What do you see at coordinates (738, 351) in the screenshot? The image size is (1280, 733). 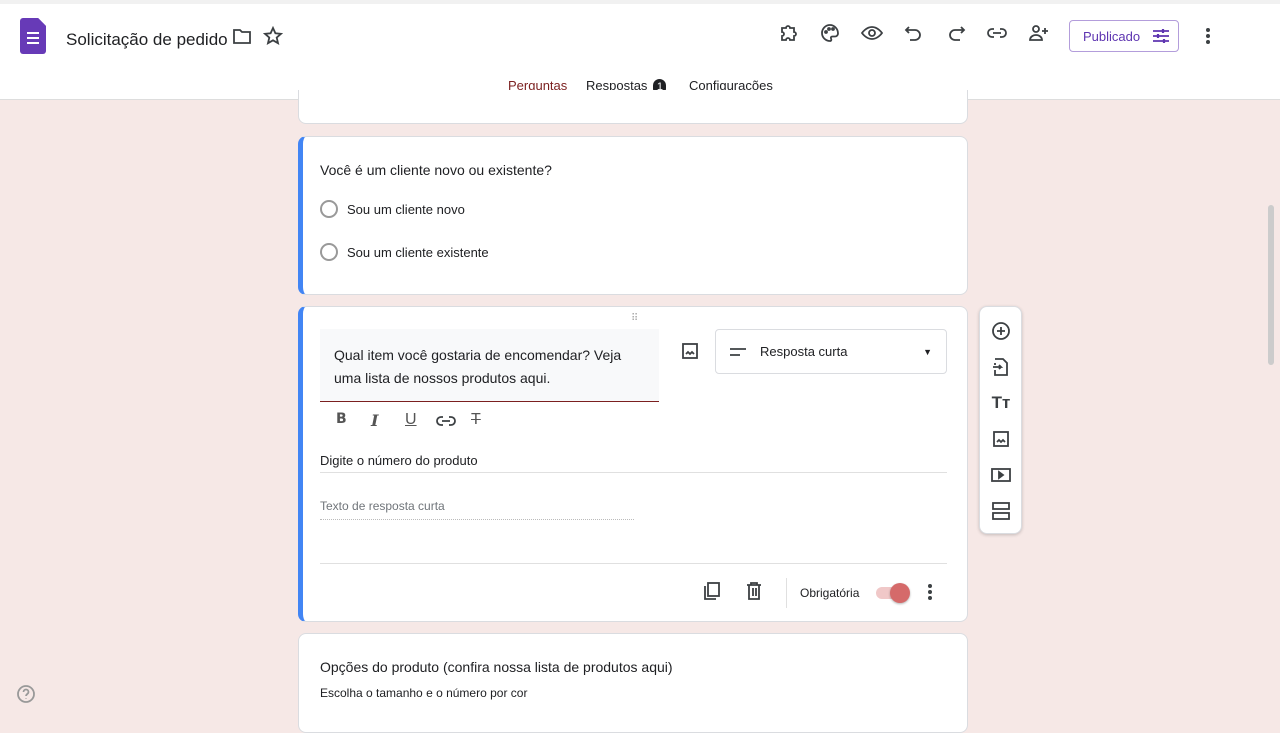 I see `short-text-icon` at bounding box center [738, 351].